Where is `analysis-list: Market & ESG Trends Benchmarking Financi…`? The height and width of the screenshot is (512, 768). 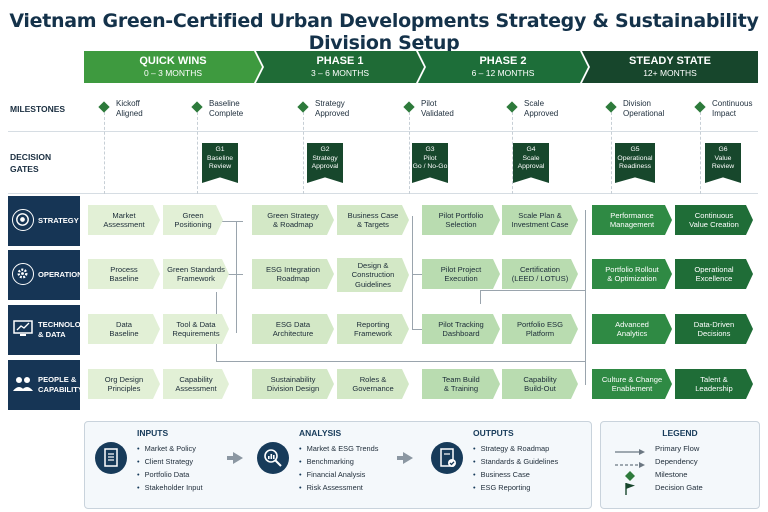
analysis-list: Market & ESG Trends Benchmarking Financi… is located at coordinates (339, 468).